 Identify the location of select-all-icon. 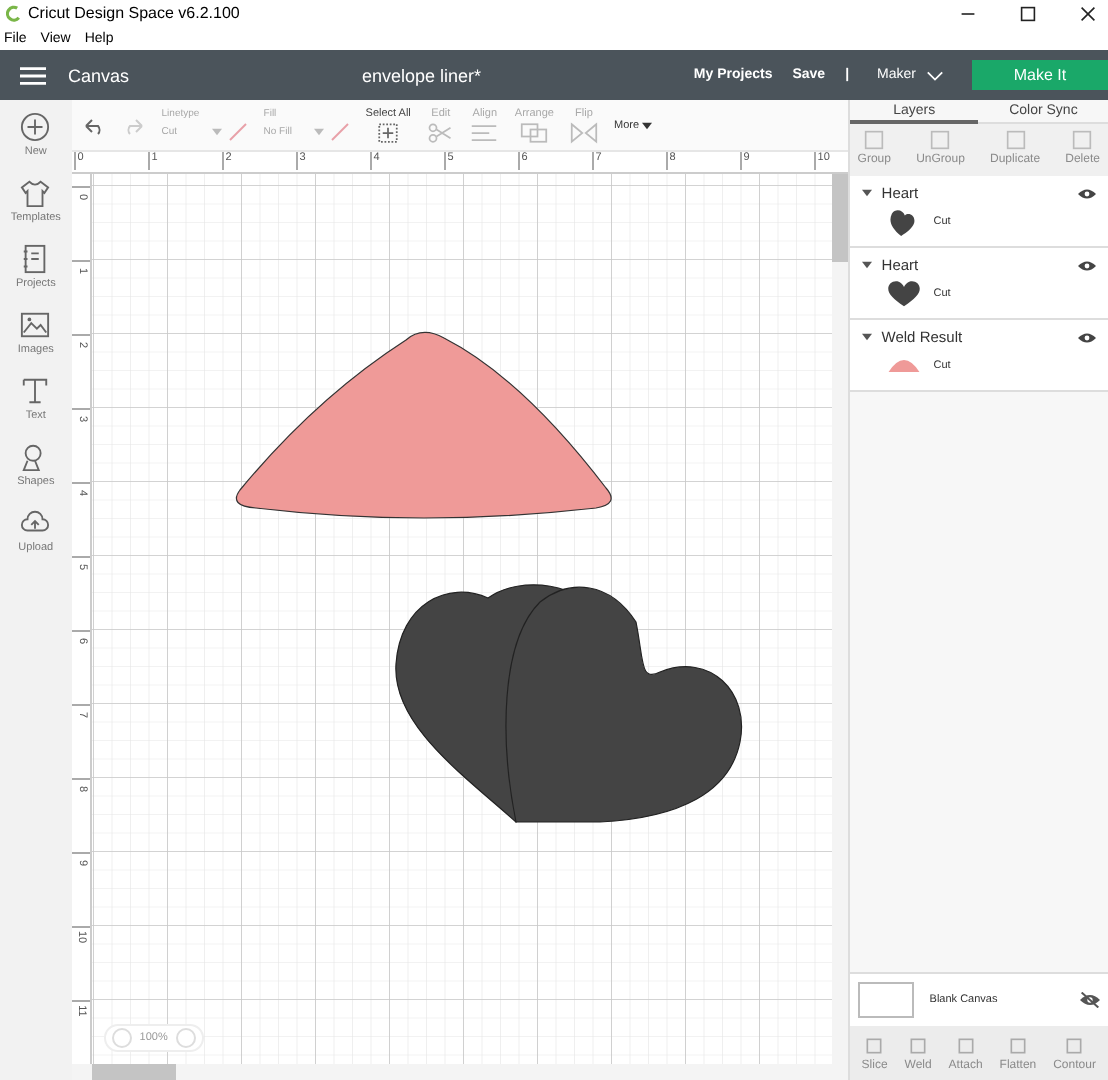
(388, 132).